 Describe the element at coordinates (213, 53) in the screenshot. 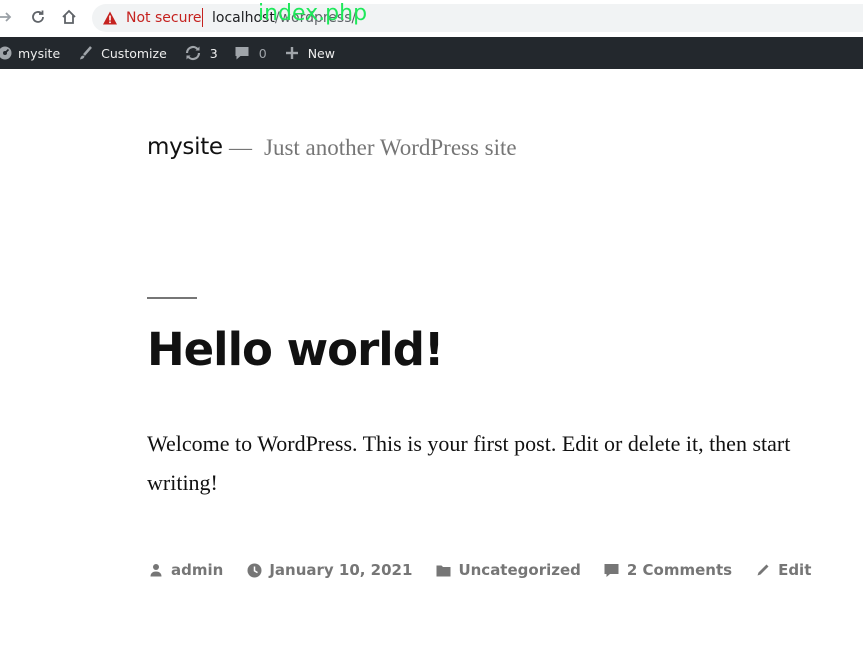

I see `updates-count: 3` at that location.